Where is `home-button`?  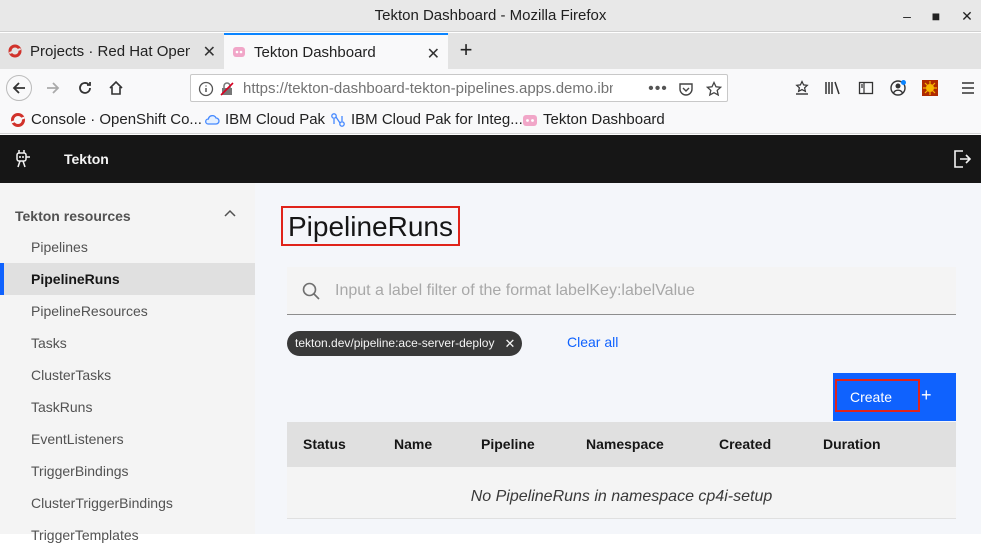
home-button is located at coordinates (116, 88).